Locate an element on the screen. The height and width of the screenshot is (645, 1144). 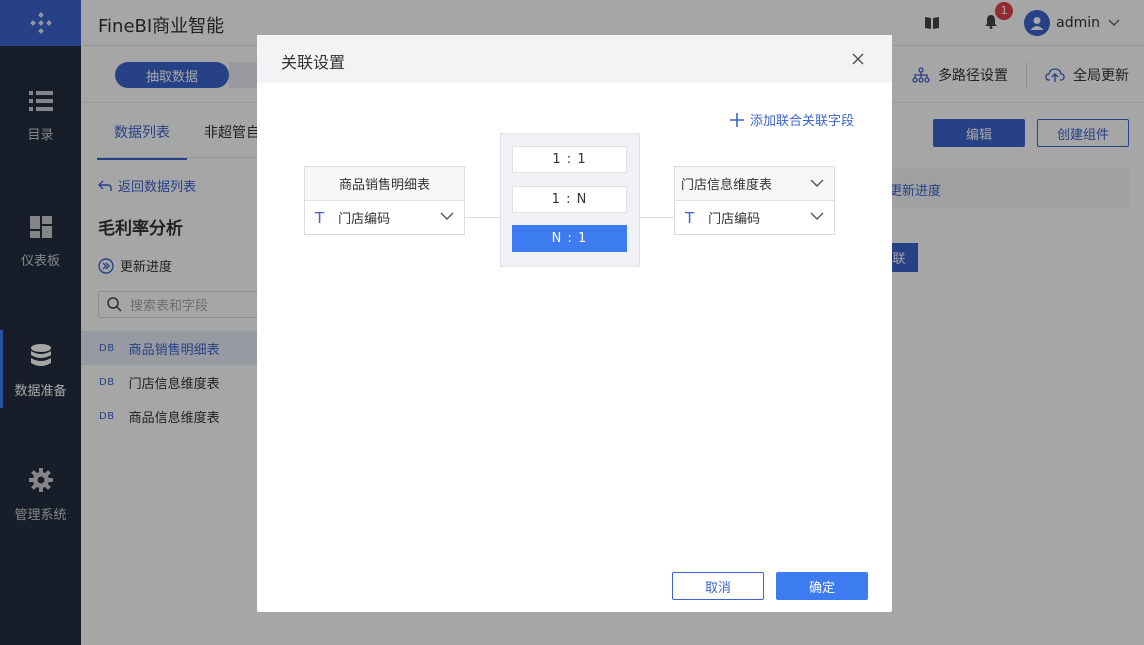
close-icon is located at coordinates (858, 59).